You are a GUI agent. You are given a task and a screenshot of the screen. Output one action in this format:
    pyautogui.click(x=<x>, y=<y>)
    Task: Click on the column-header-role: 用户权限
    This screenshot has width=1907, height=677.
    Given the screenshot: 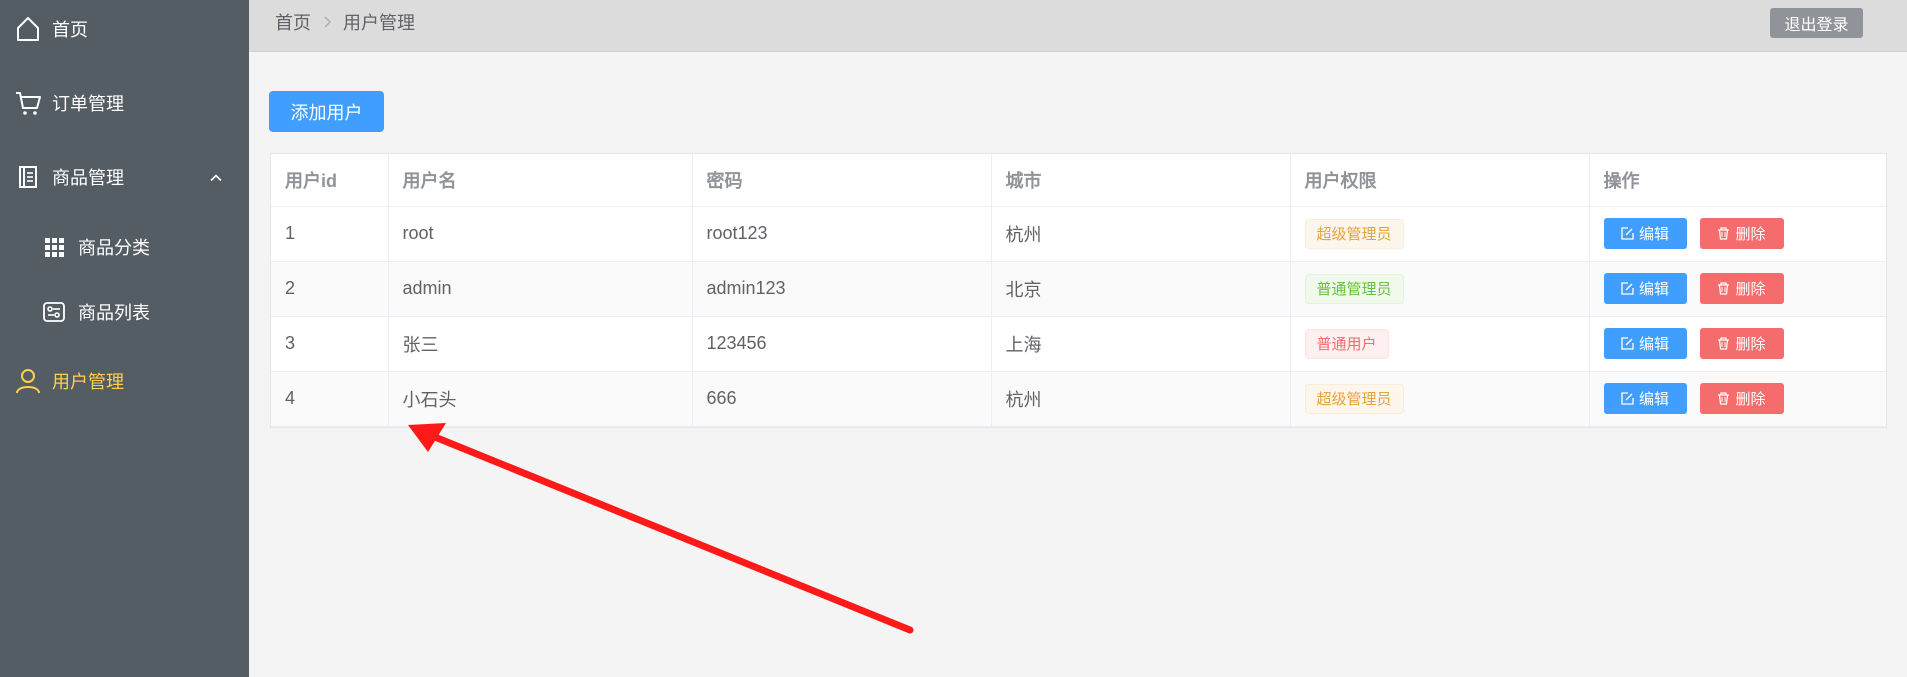 What is the action you would take?
    pyautogui.click(x=1440, y=180)
    